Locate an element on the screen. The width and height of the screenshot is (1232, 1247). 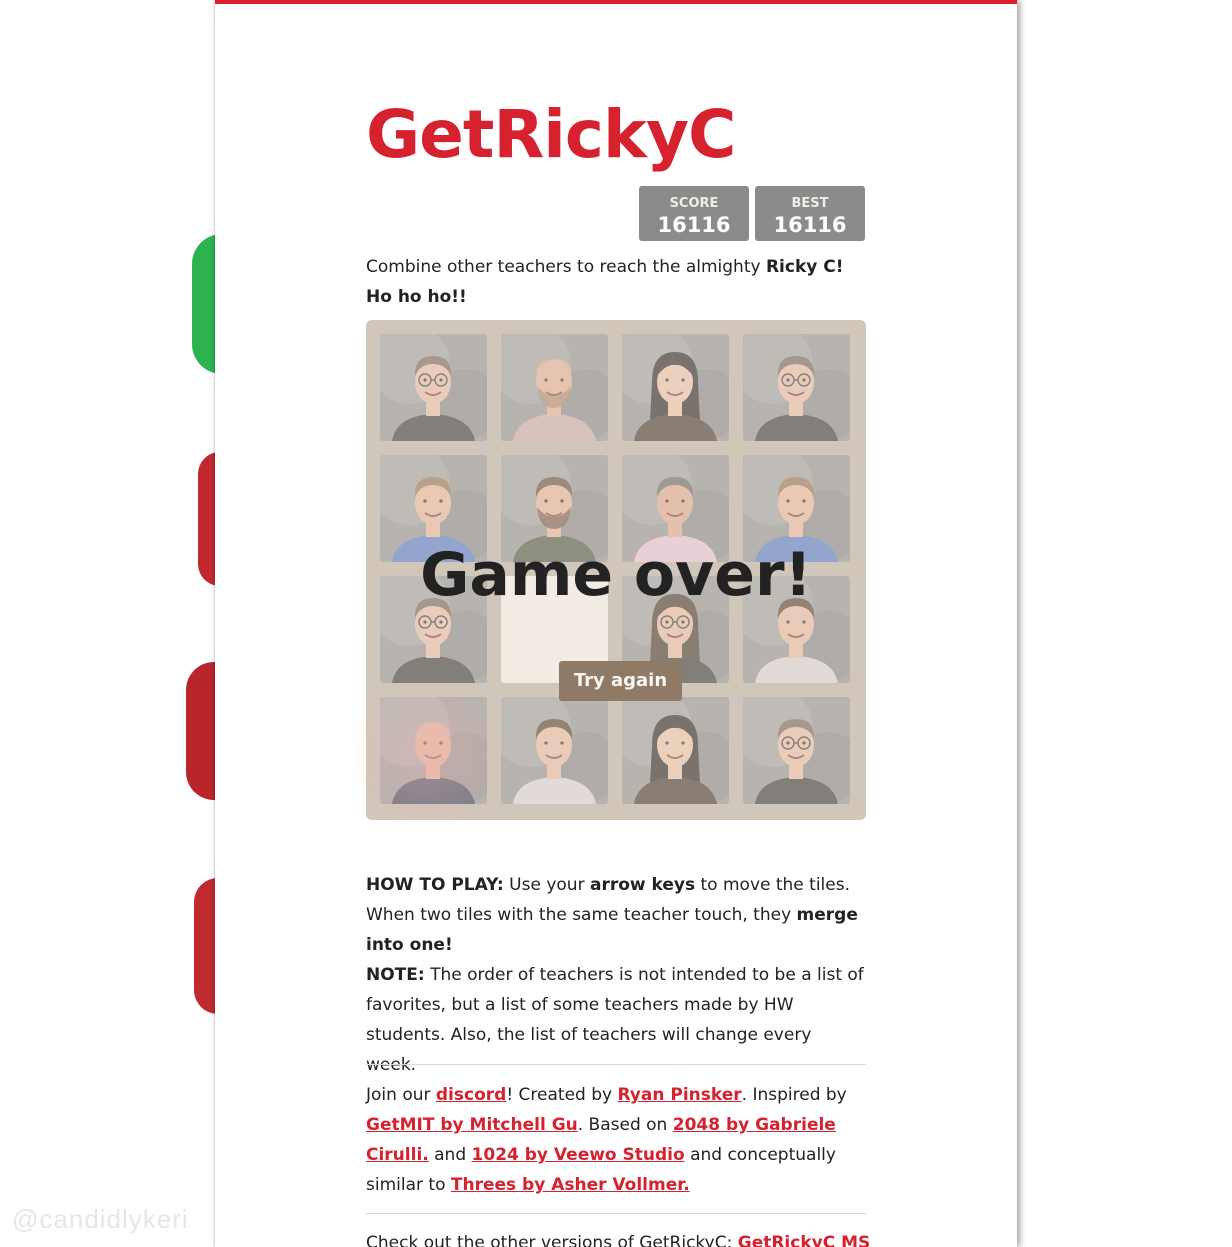
threes-link: Threes by Asher Vollmer. is located at coordinates (570, 1185).